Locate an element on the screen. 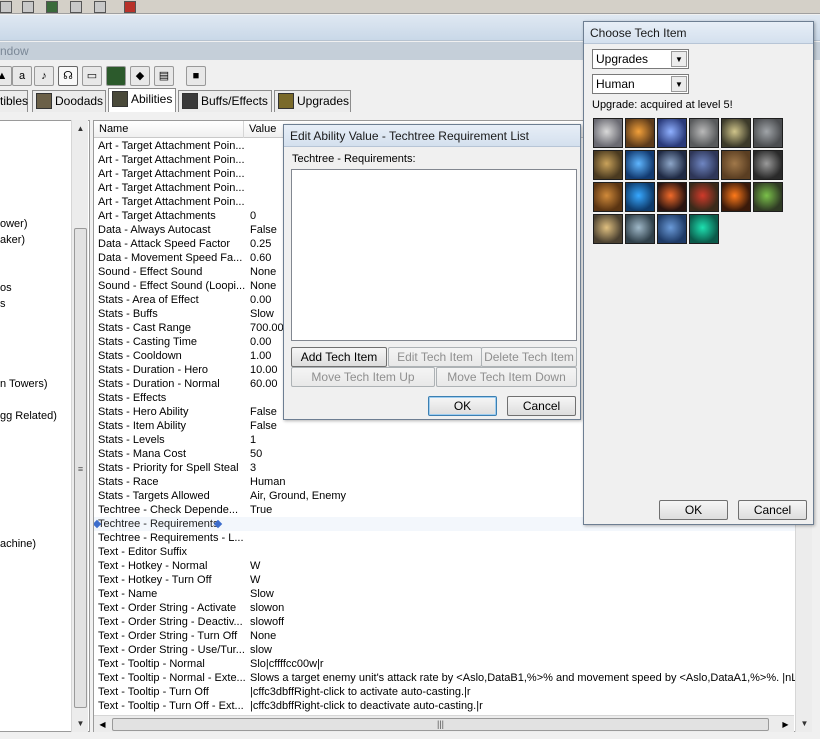  toolbar-sound-icon: ♪ is located at coordinates (44, 76).